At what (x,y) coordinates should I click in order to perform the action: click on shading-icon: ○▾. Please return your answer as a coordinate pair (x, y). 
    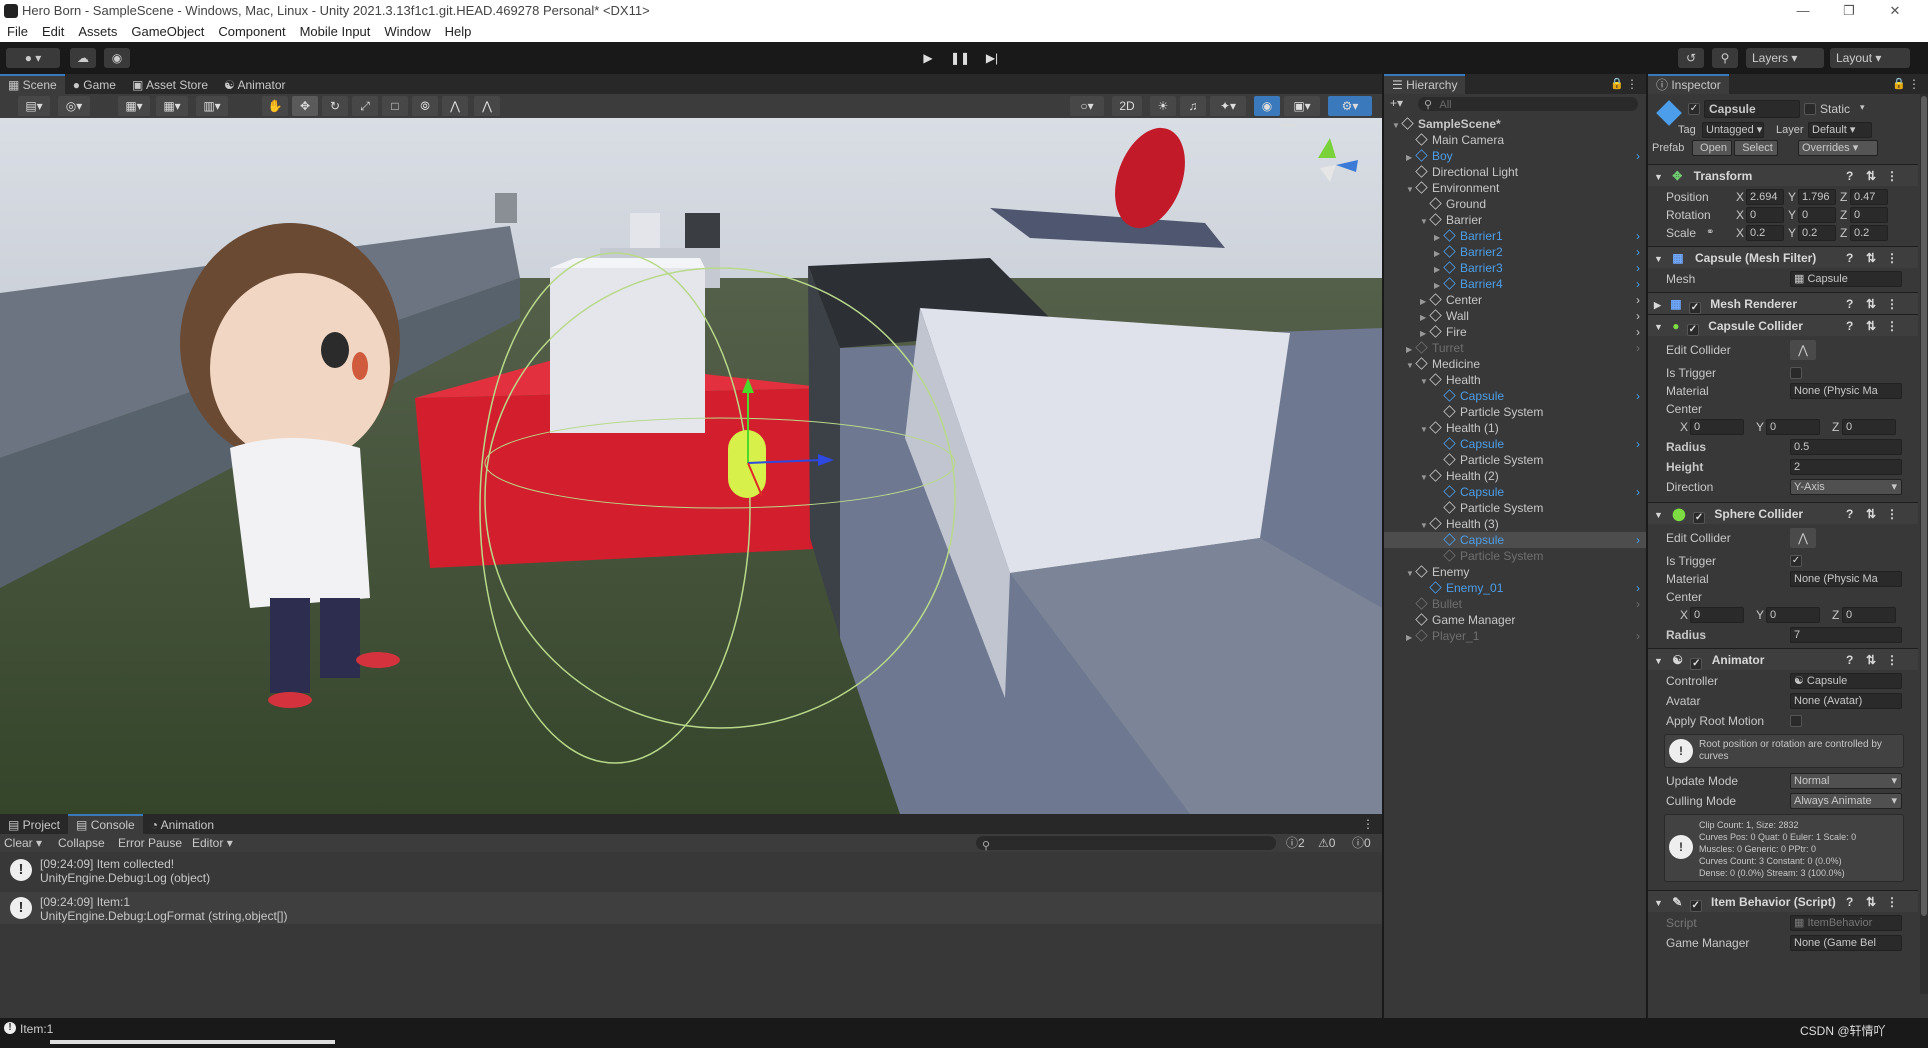
    Looking at the image, I should click on (1087, 106).